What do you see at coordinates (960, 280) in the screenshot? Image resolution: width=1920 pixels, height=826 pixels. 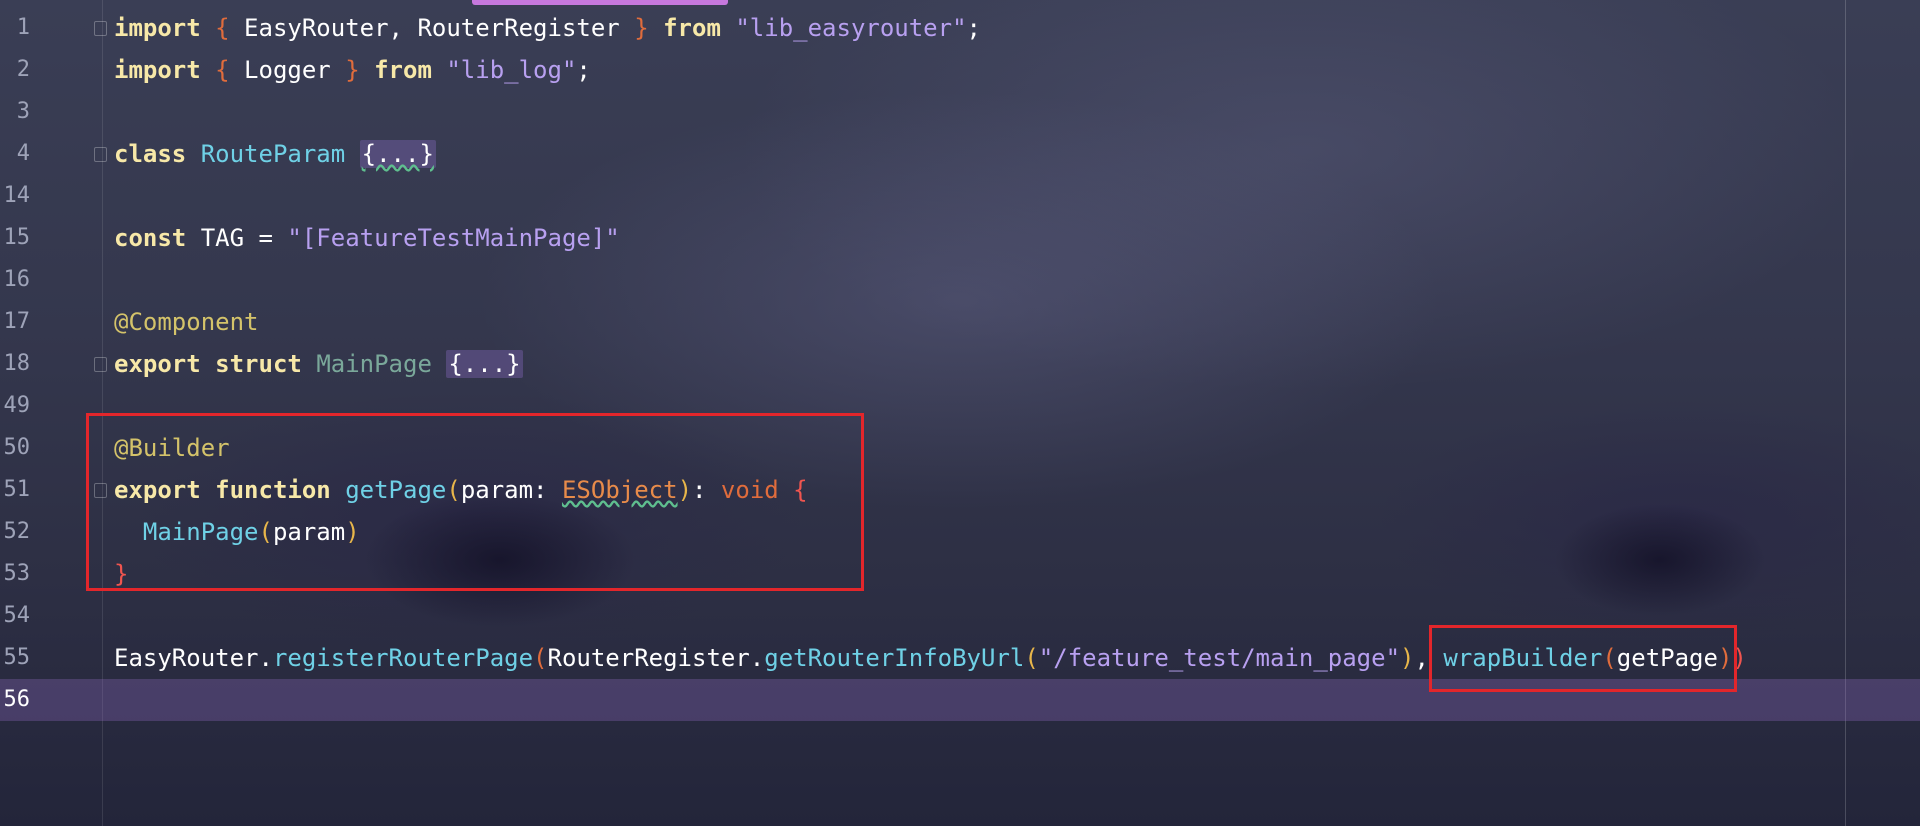 I see `code-line: 16` at bounding box center [960, 280].